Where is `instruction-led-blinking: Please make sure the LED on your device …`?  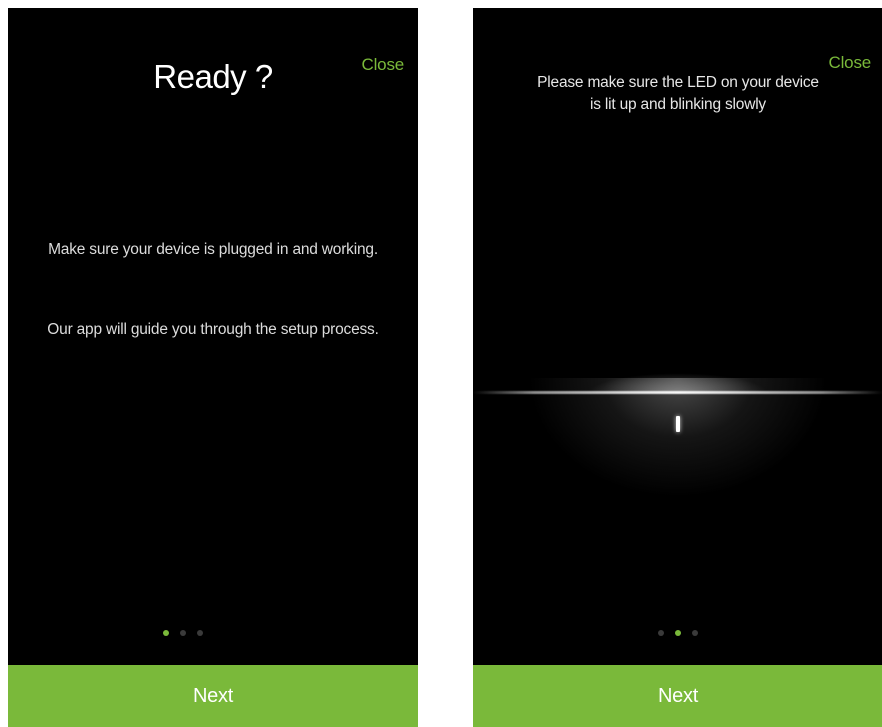
instruction-led-blinking: Please make sure the LED on your device … is located at coordinates (678, 93).